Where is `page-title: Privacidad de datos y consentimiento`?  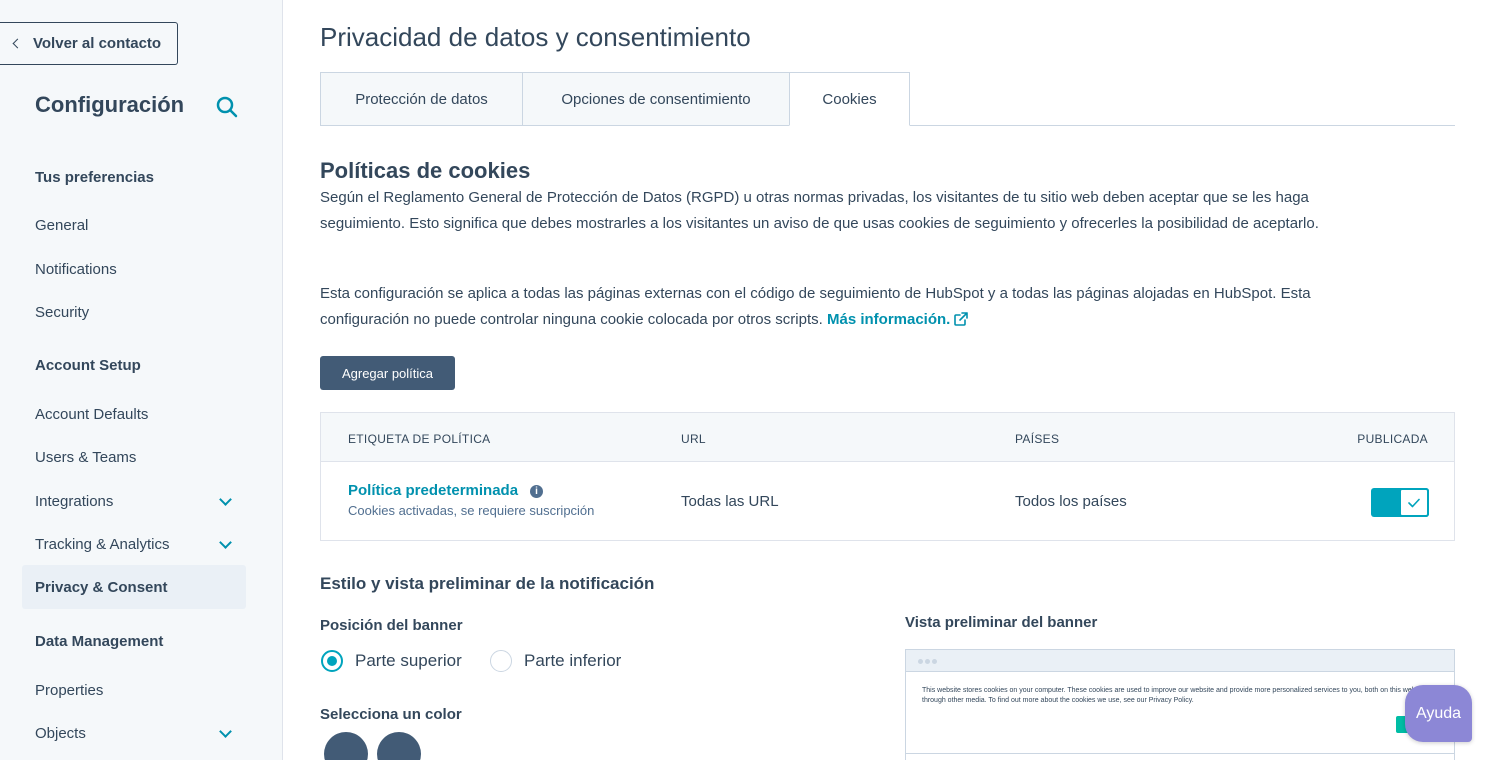
page-title: Privacidad de datos y consentimiento is located at coordinates (535, 37).